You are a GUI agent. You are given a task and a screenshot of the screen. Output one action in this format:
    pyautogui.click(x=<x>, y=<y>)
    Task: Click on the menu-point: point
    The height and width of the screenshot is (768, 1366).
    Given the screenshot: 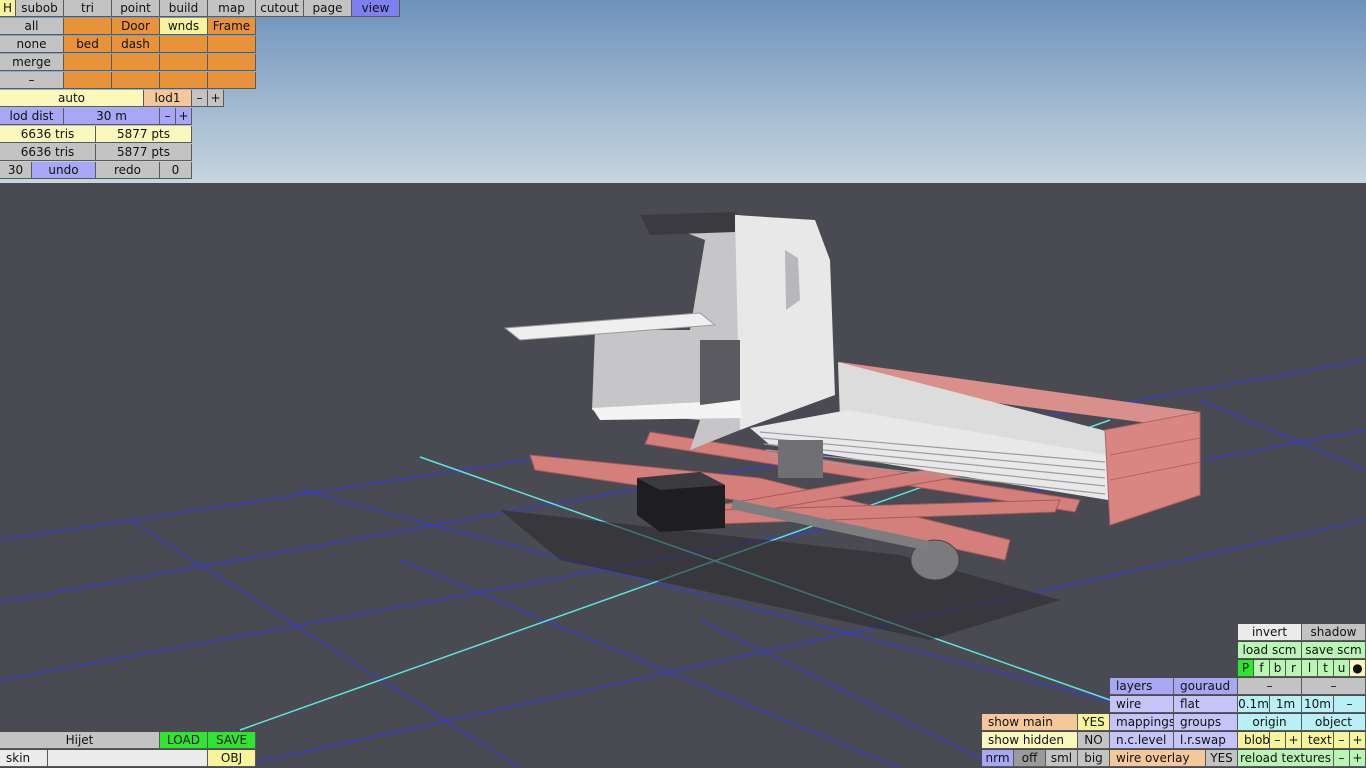 What is the action you would take?
    pyautogui.click(x=136, y=8)
    